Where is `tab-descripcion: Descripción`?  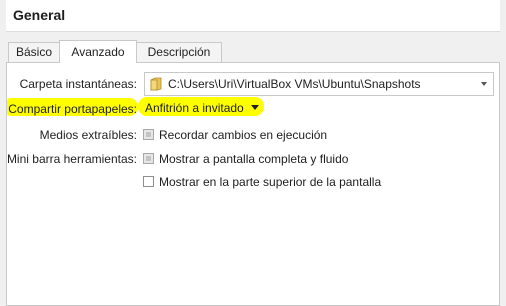 tab-descripcion: Descripción is located at coordinates (179, 52).